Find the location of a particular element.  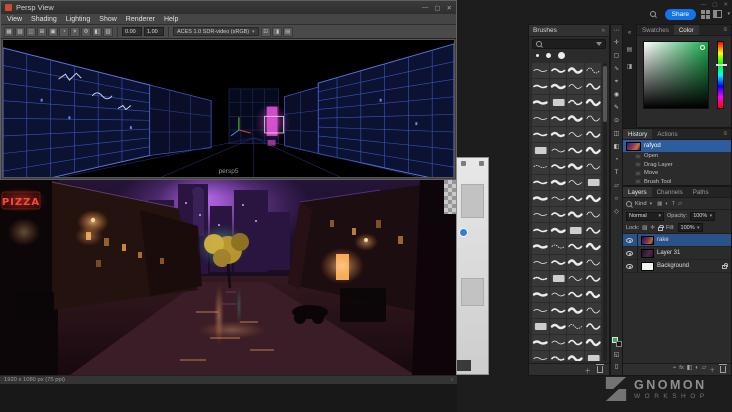

maya-toolbar-icon: ◨ is located at coordinates (276, 31).